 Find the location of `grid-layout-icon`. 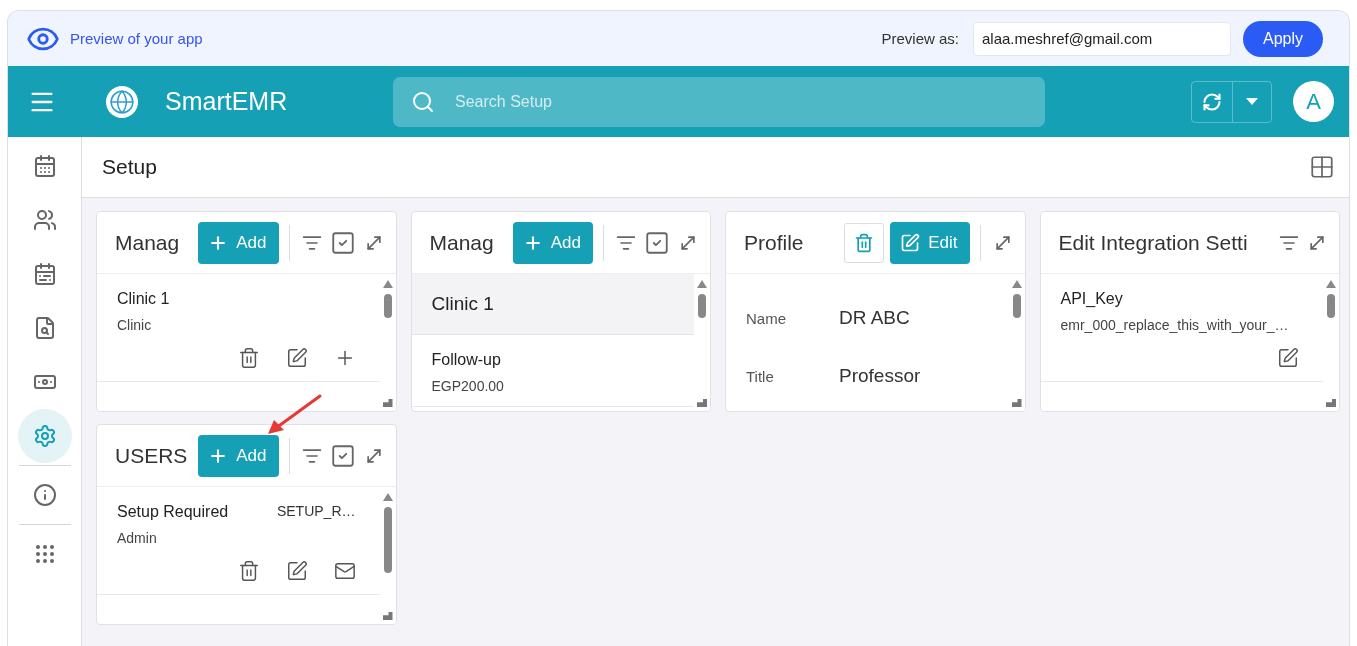

grid-layout-icon is located at coordinates (1322, 167).